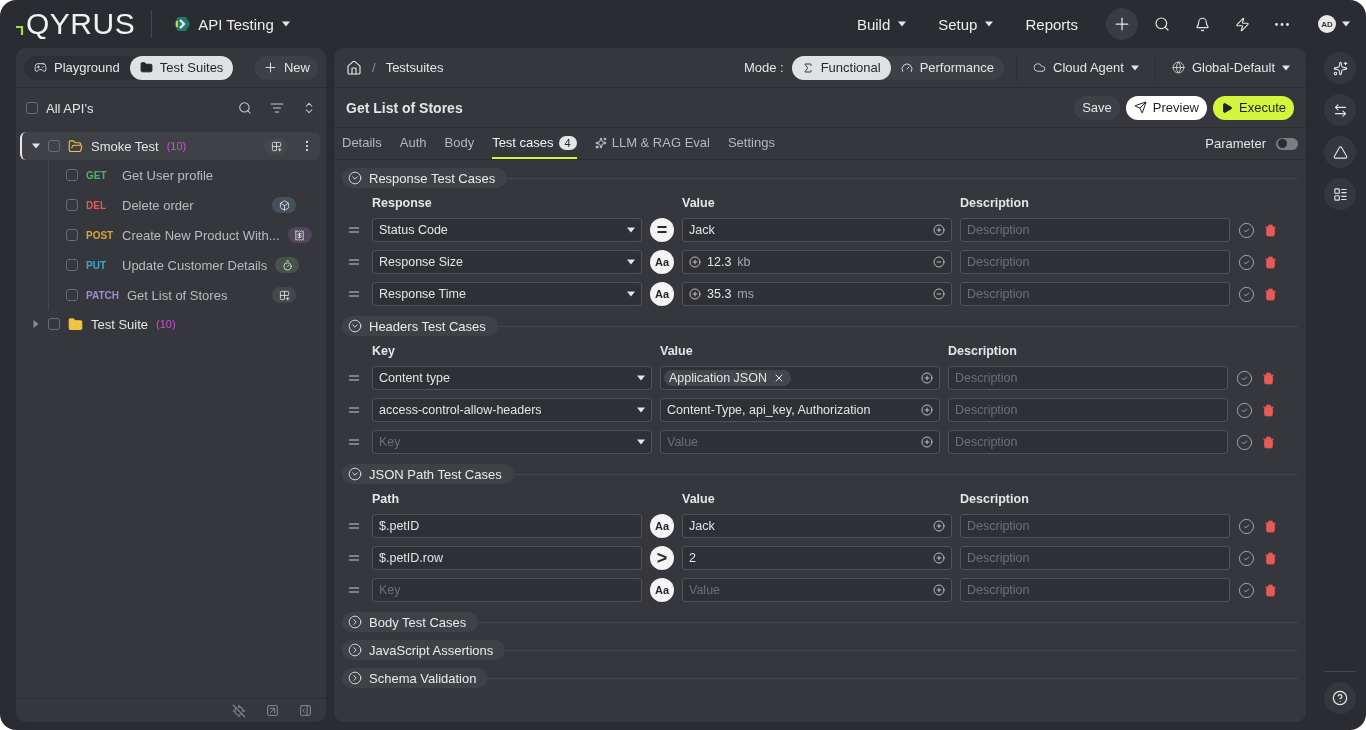  Describe the element at coordinates (305, 710) in the screenshot. I see `collapse-panel-button` at that location.